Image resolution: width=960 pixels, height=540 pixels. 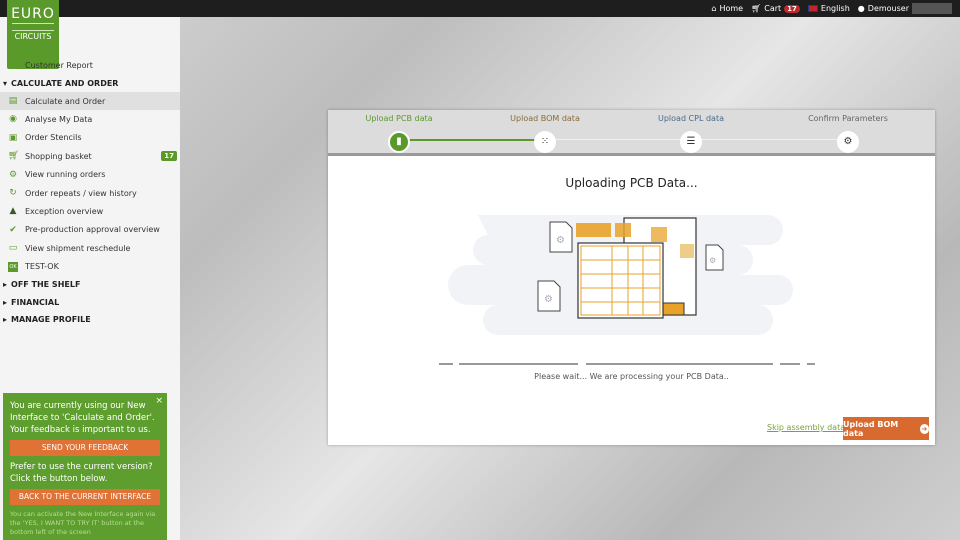 I want to click on report-icon: ▦, so click(x=13, y=65).